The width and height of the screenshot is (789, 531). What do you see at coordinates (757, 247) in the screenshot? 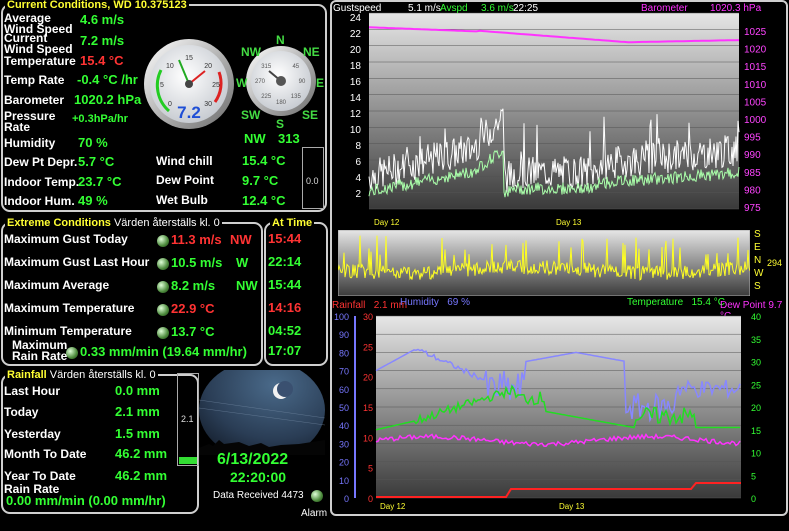
I see `dir-scale-e: E` at bounding box center [757, 247].